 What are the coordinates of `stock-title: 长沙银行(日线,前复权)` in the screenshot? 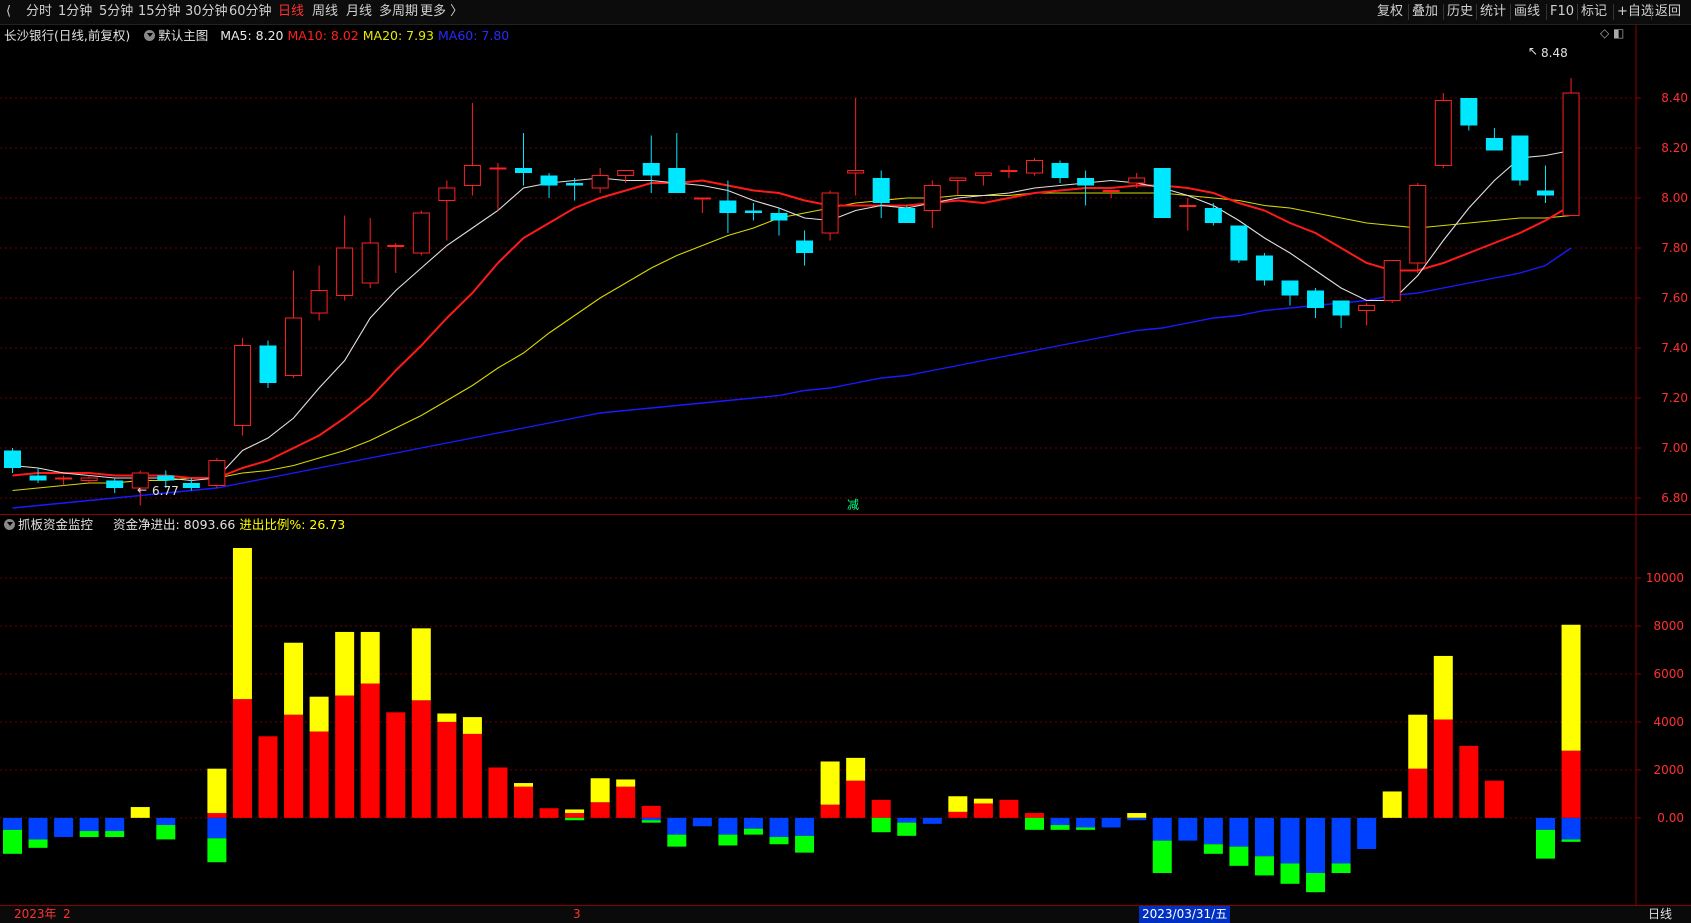 It's located at (67, 35).